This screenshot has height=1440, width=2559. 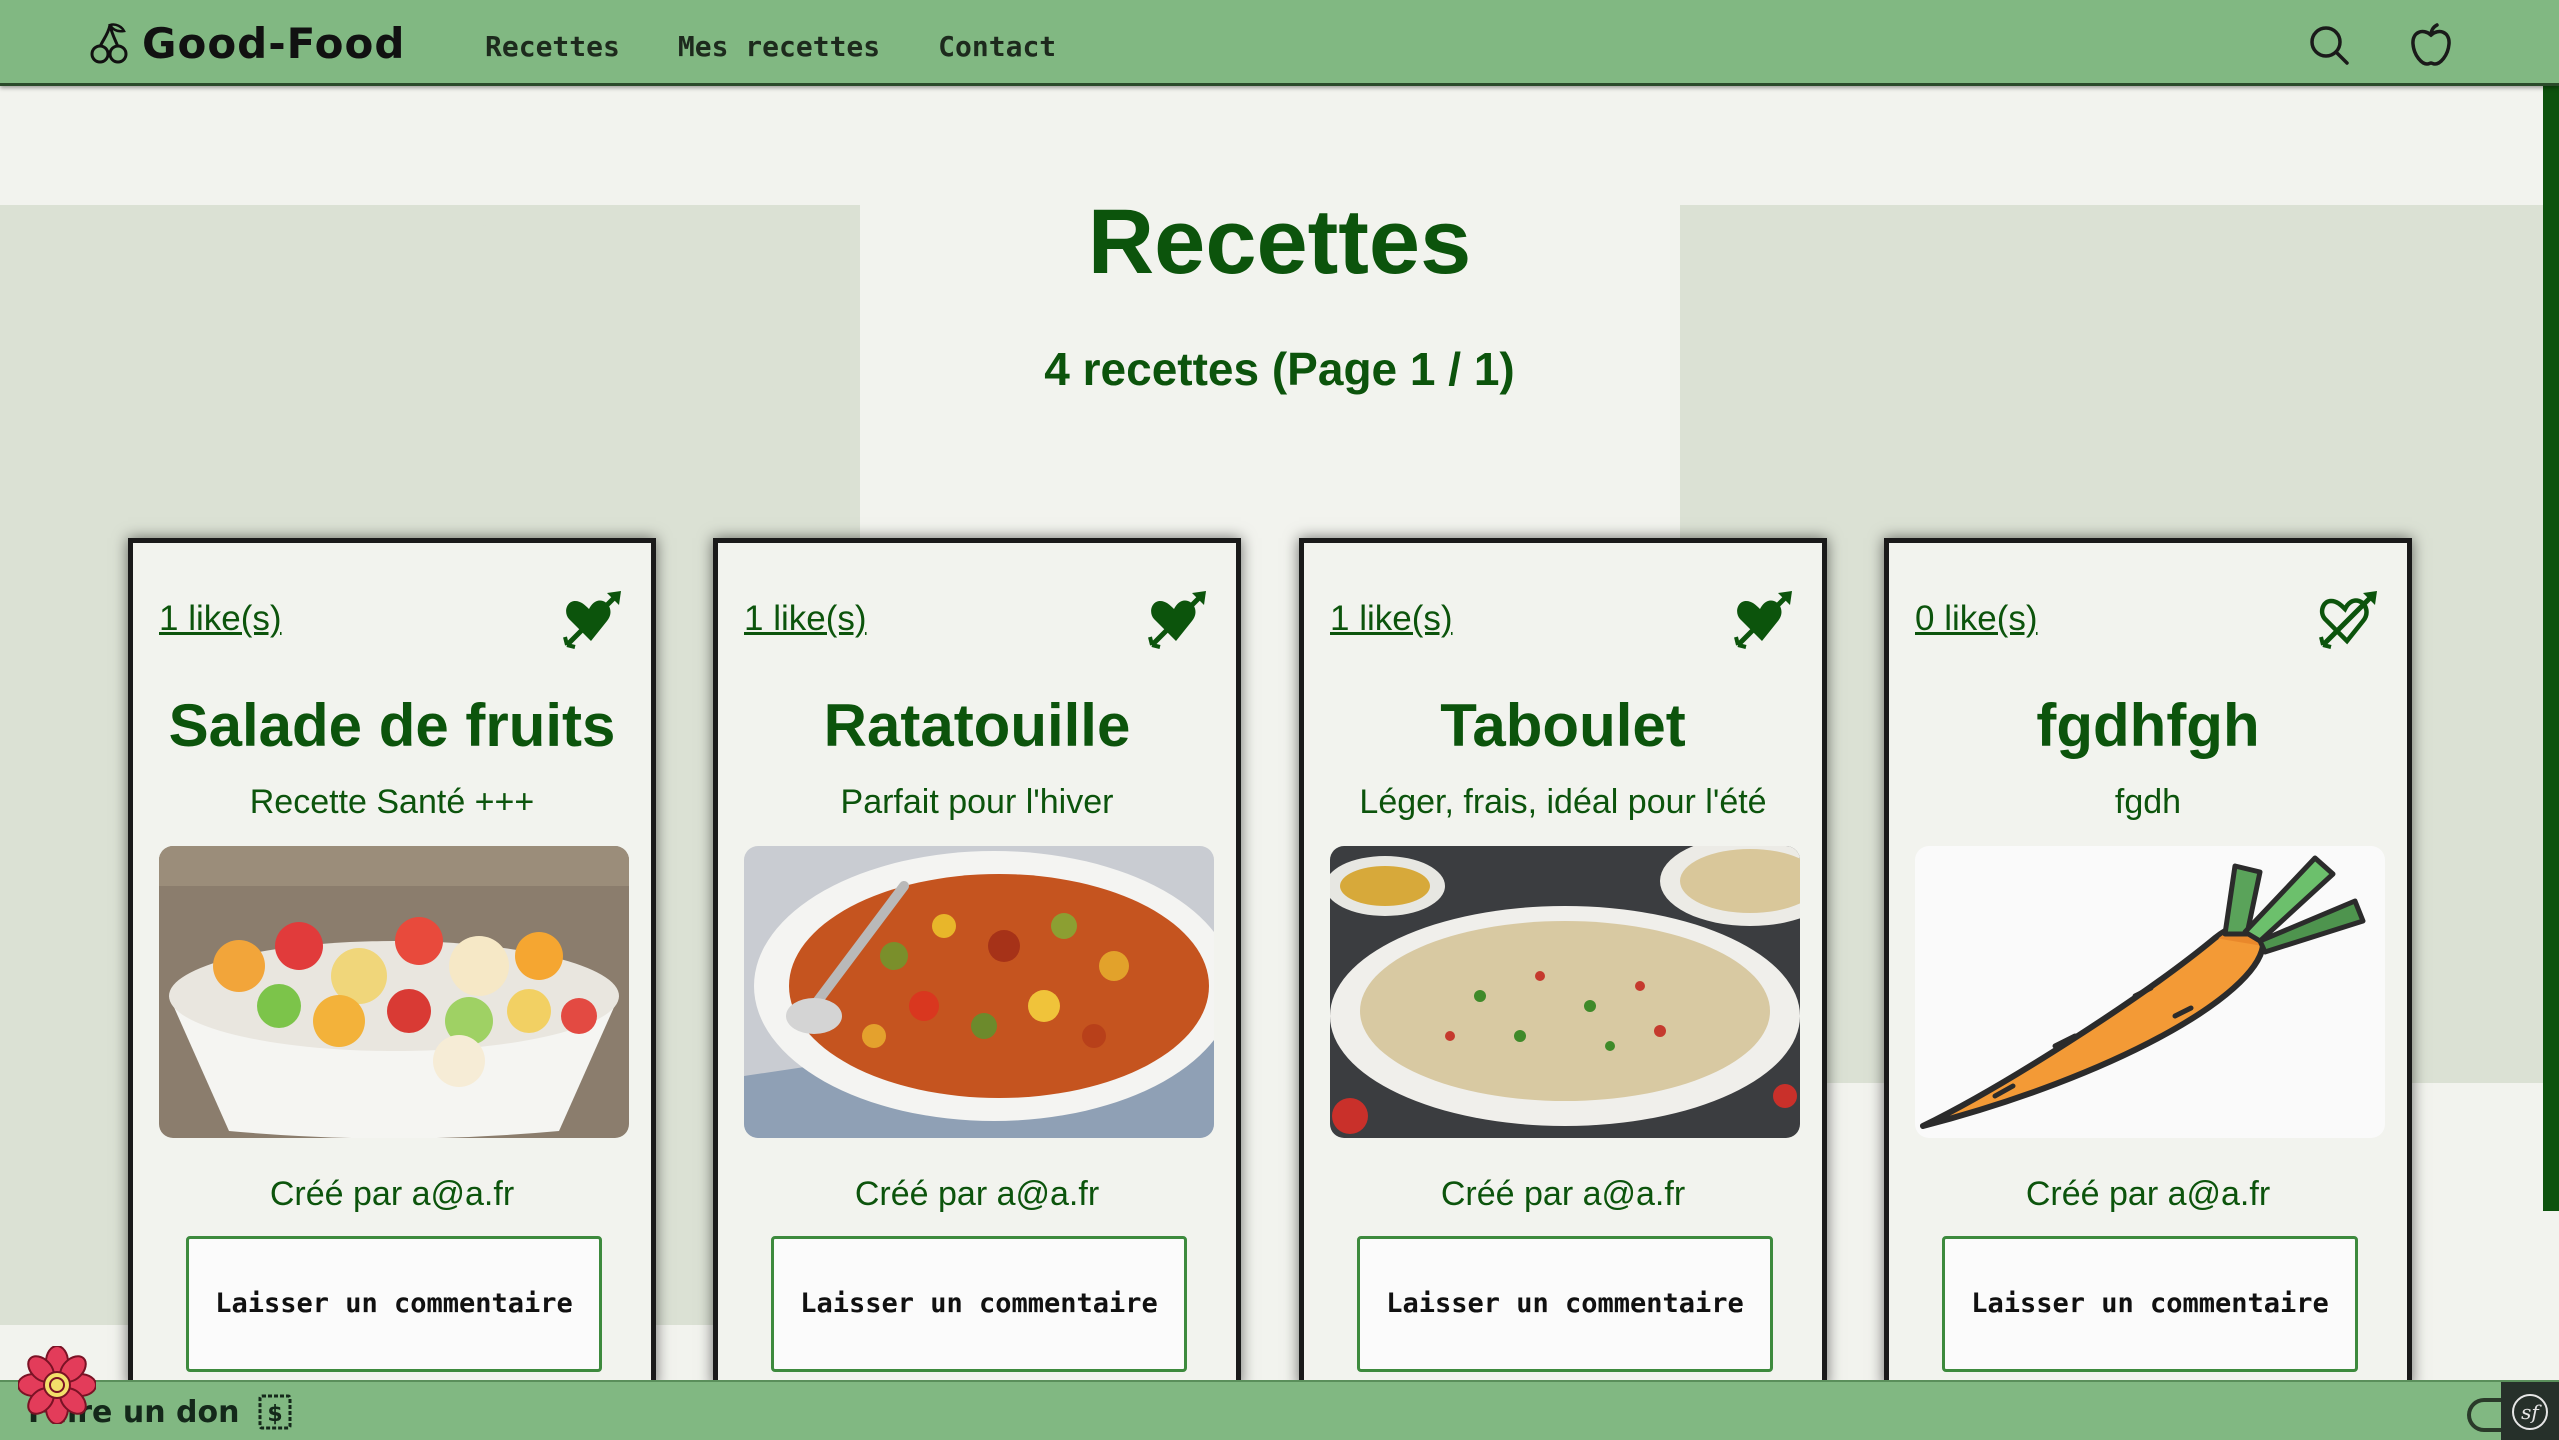 What do you see at coordinates (2551, 648) in the screenshot?
I see `right-edge-bar` at bounding box center [2551, 648].